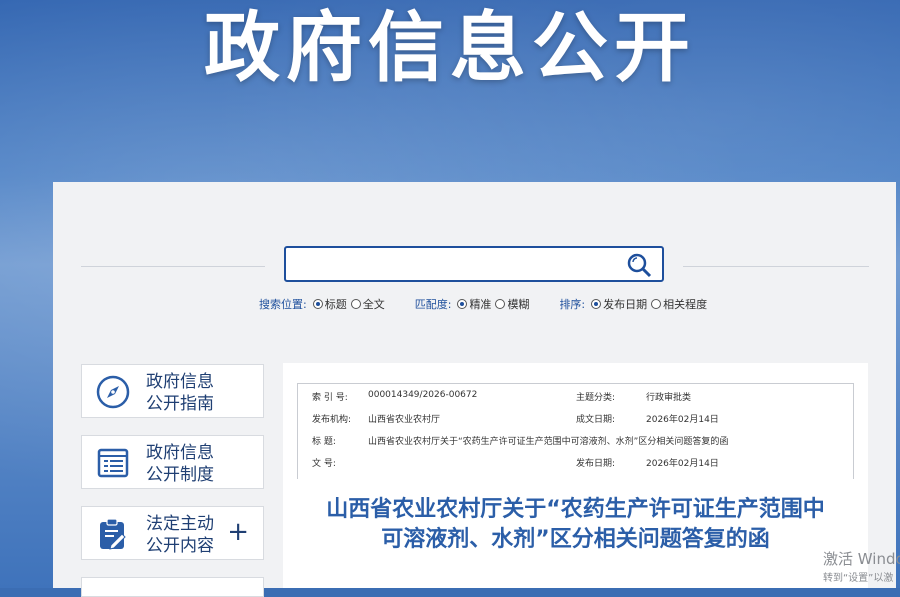  I want to click on meta-key: 成文日期:, so click(596, 420).